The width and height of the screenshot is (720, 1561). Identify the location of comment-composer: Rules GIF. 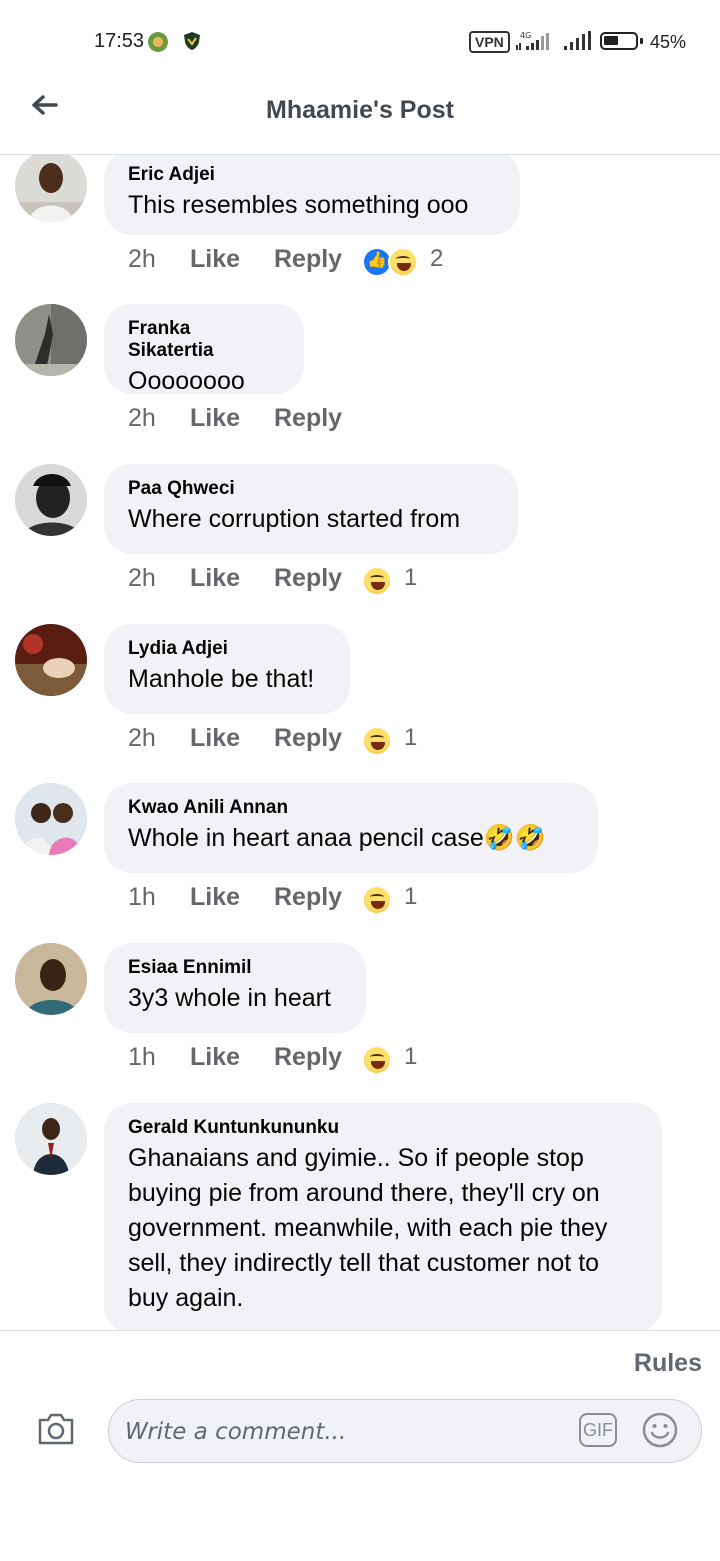
(360, 1445).